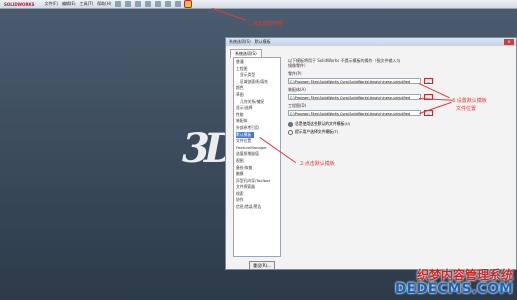 The image size is (517, 300). Describe the element at coordinates (258, 154) in the screenshot. I see `tree-item: 选值框增量值` at that location.